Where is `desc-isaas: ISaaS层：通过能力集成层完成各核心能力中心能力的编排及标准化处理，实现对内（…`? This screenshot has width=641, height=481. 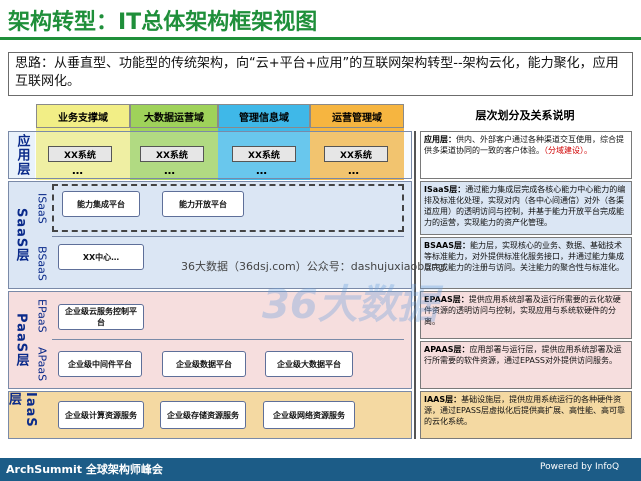
desc-isaas: ISaaS层：通过能力集成层完成各核心能力中心能力的编排及标准化处理，实现对内（… is located at coordinates (526, 208).